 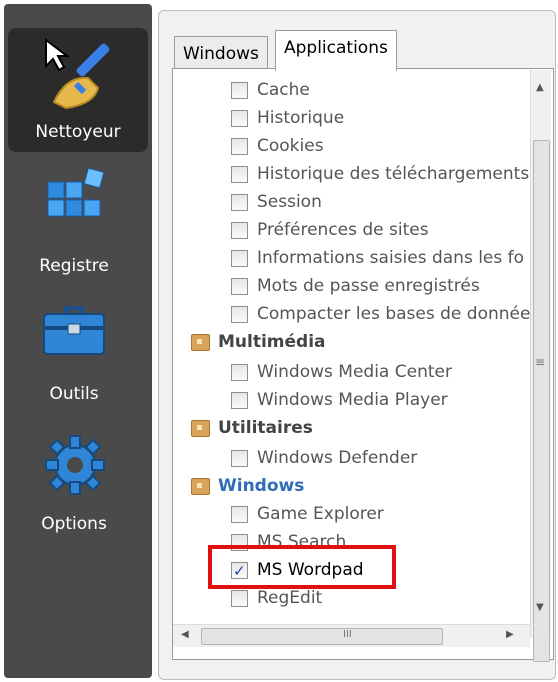 What do you see at coordinates (74, 524) in the screenshot?
I see `sidebar-item-label: Options` at bounding box center [74, 524].